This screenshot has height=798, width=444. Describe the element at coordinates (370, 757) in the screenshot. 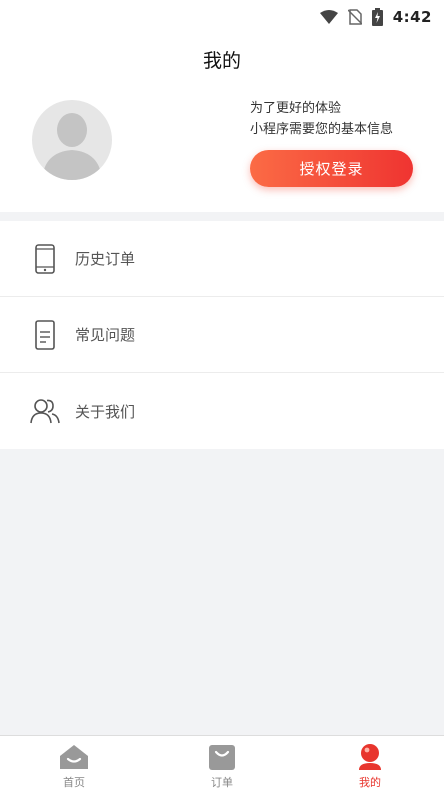

I see `user-icon` at that location.